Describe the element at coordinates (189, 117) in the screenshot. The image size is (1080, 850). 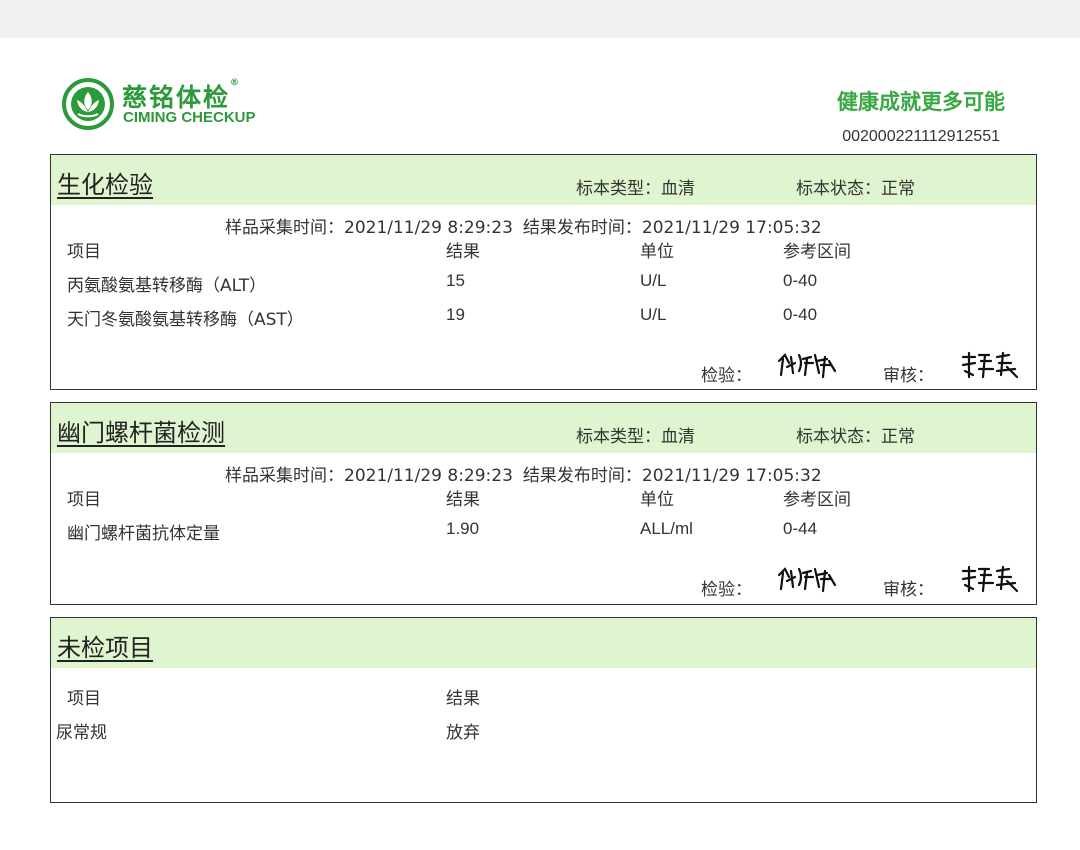
I see `brand-name-en: CIMING CHECKUP` at that location.